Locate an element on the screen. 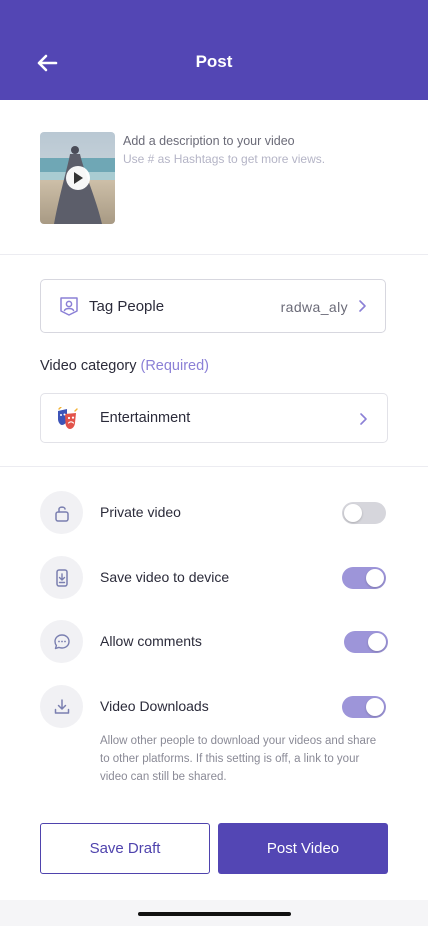 The height and width of the screenshot is (926, 428). home-indicator-area is located at coordinates (214, 913).